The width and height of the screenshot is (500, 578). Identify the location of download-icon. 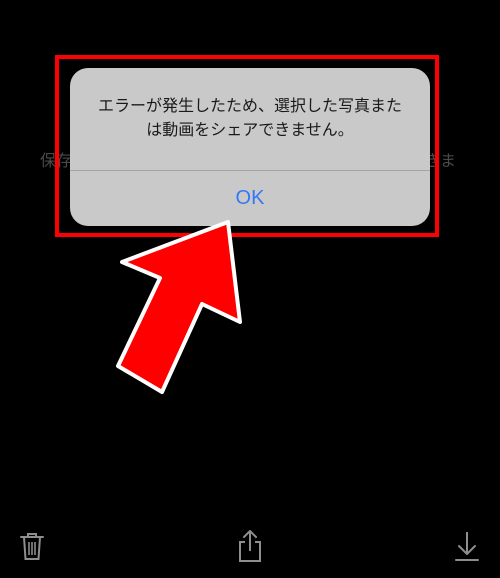
(467, 546).